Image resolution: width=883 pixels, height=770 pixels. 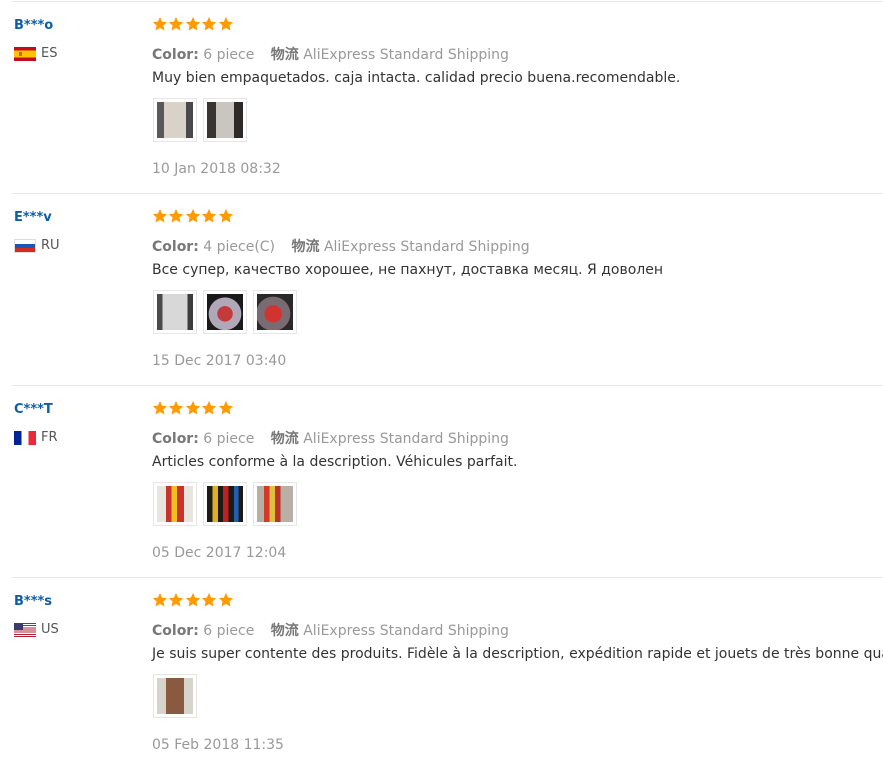 I want to click on review-date: 10 Jan 2018 08:32, so click(x=216, y=169).